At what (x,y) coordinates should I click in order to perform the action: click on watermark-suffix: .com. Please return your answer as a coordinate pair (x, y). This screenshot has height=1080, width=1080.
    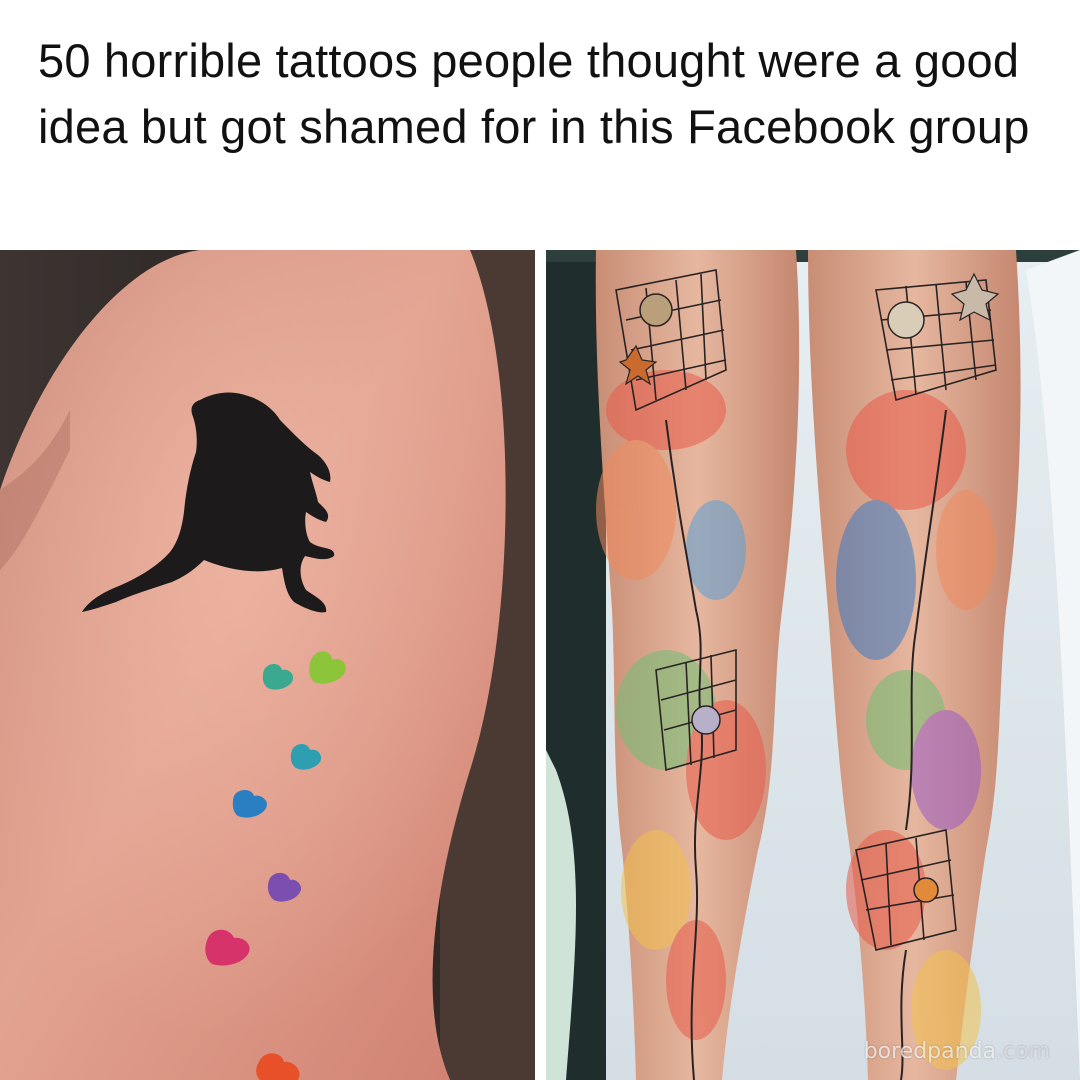
    Looking at the image, I should click on (1023, 1051).